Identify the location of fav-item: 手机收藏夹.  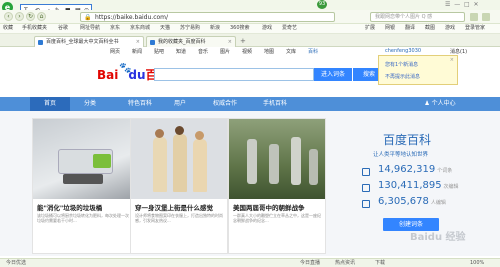
(34, 28).